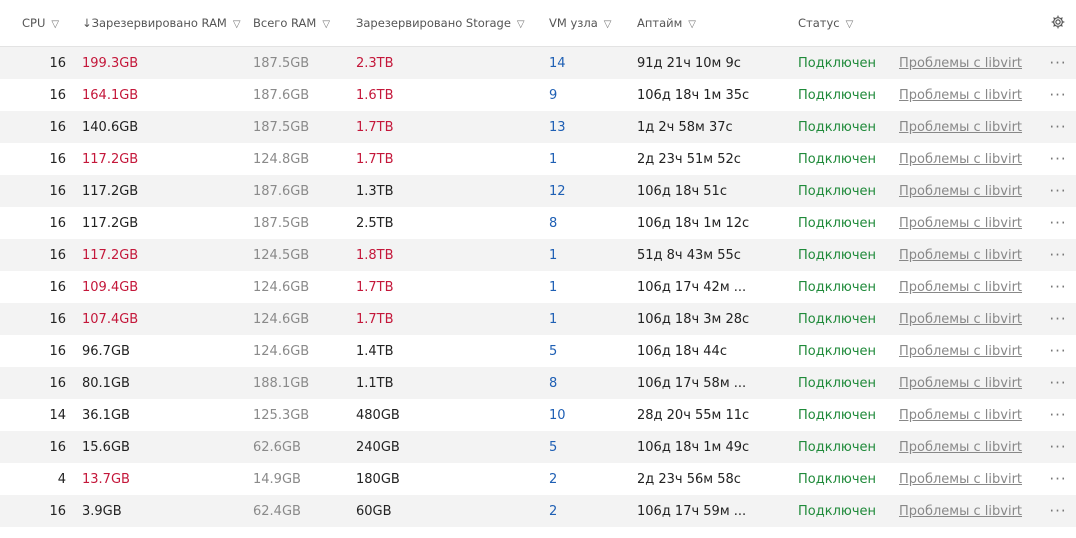  What do you see at coordinates (375, 351) in the screenshot?
I see `cell-reserved-storage: 1.4TB` at bounding box center [375, 351].